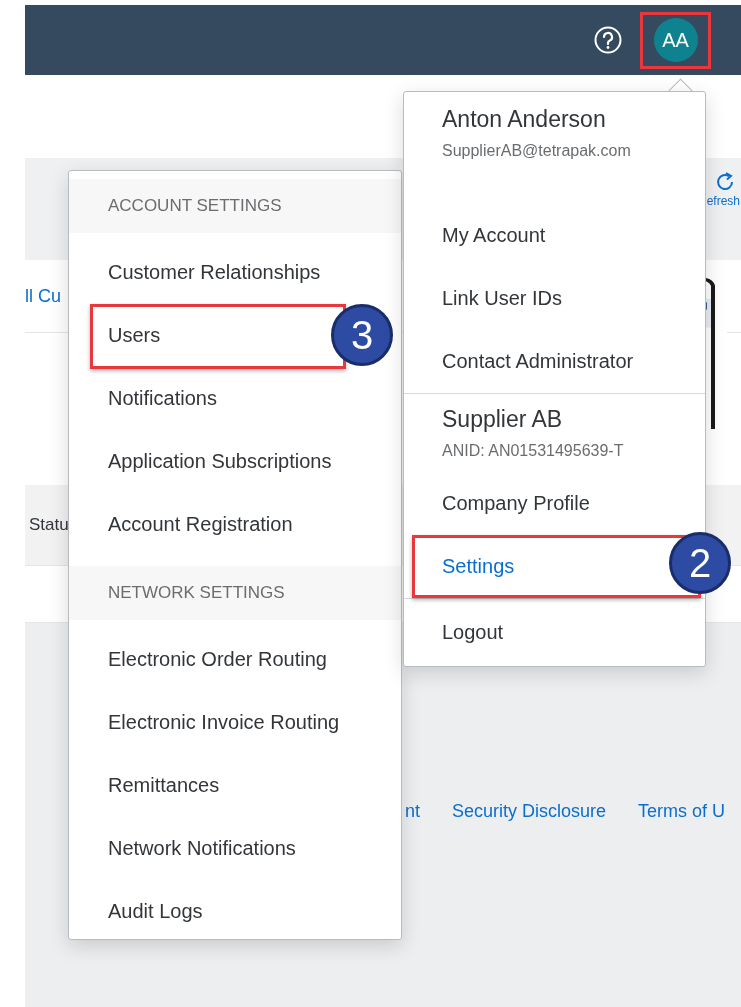 This screenshot has height=1007, width=741. I want to click on section-title: NETWORK SETTINGS, so click(196, 593).